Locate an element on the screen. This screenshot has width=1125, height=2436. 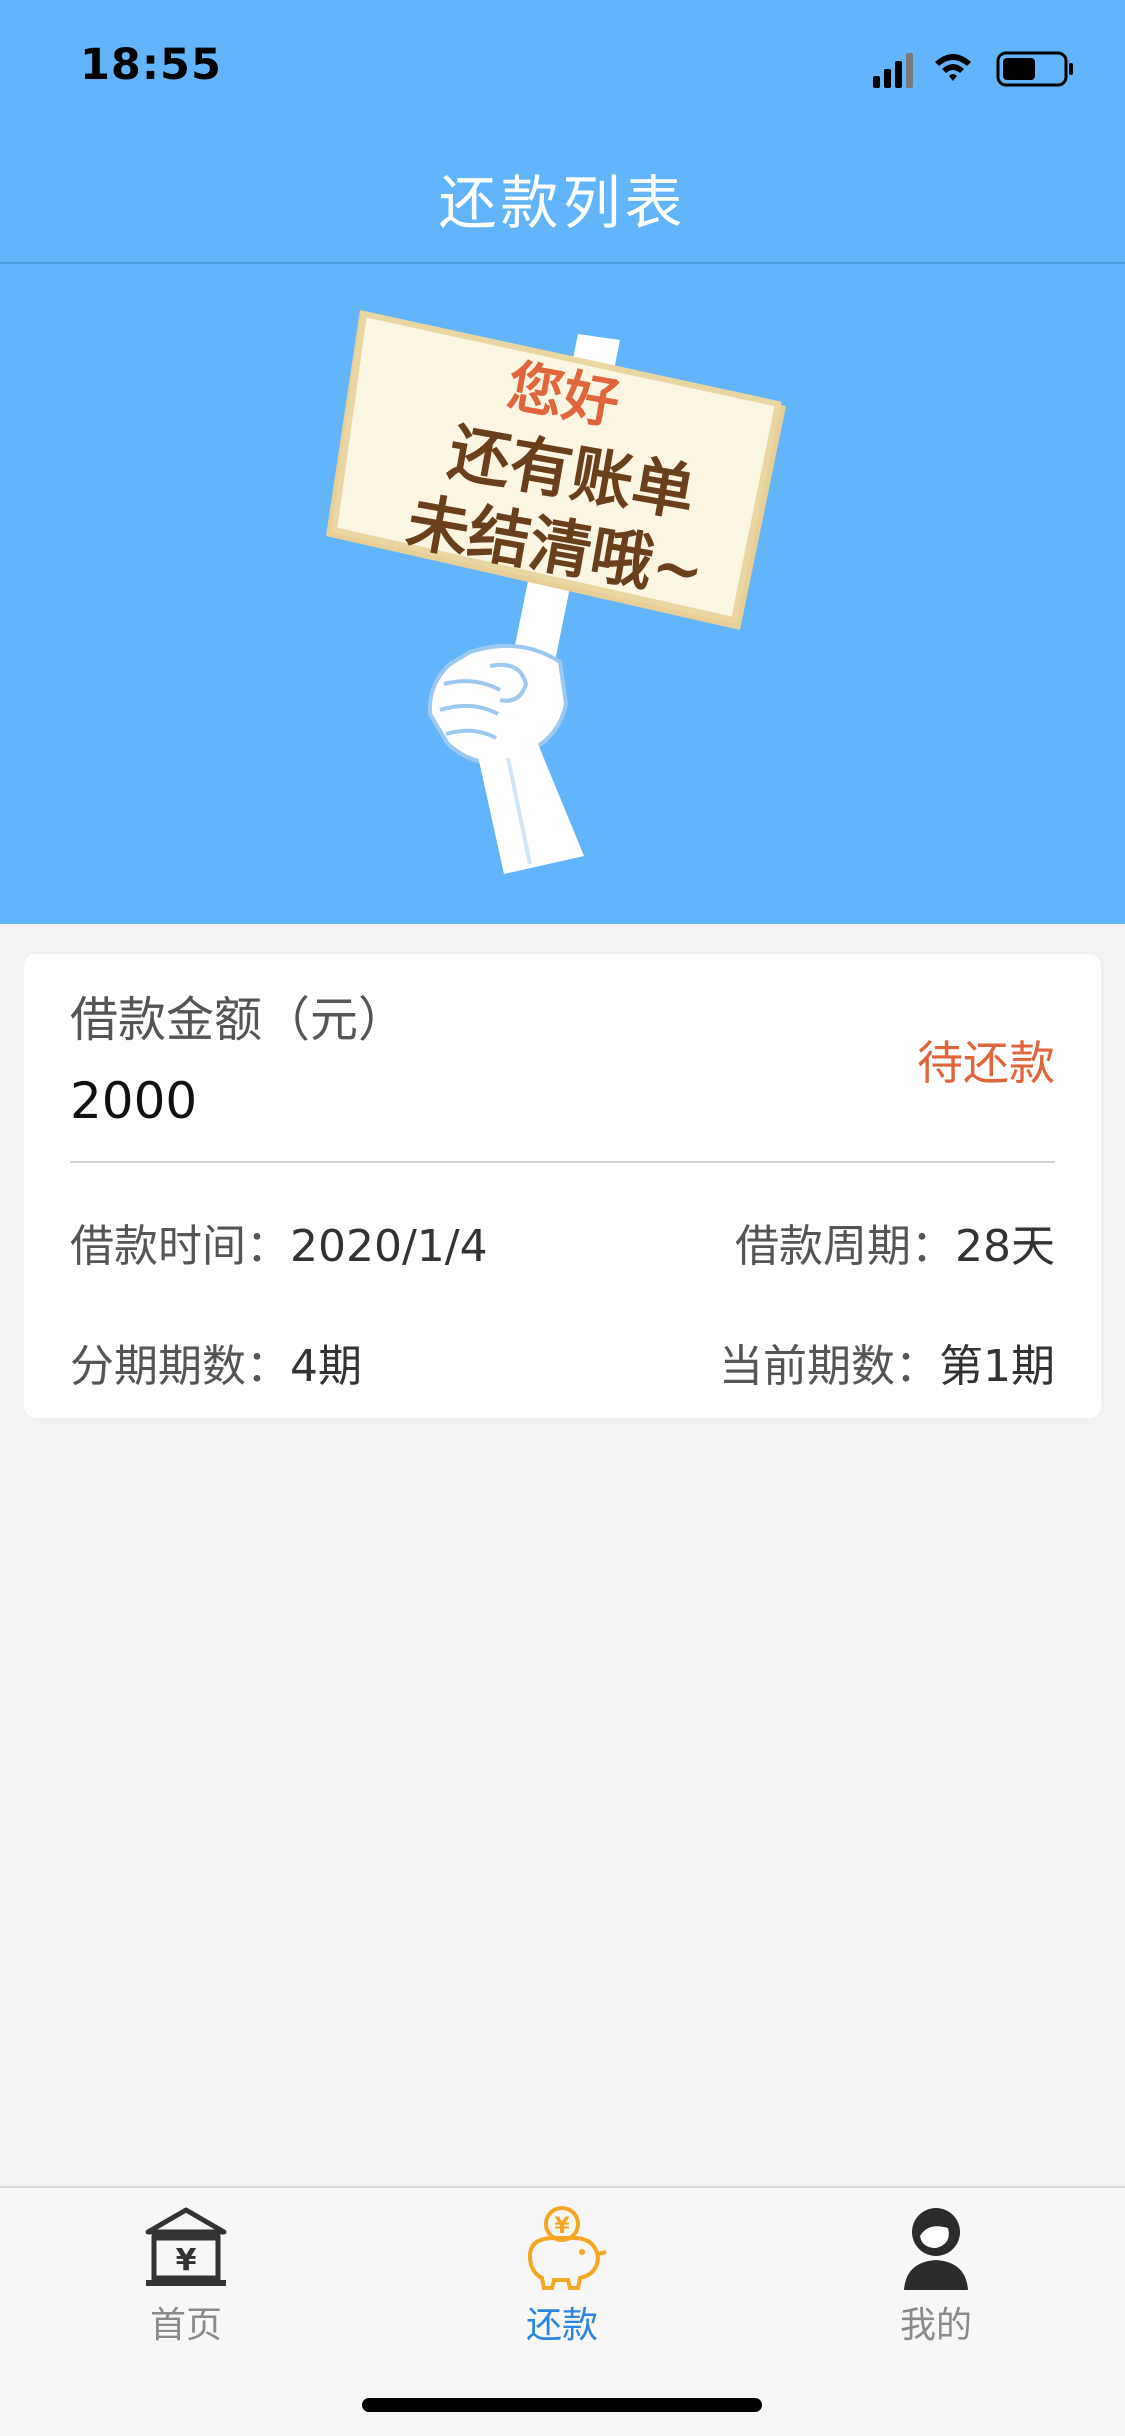
current-period: 当前期数：第1期 is located at coordinates (887, 1362).